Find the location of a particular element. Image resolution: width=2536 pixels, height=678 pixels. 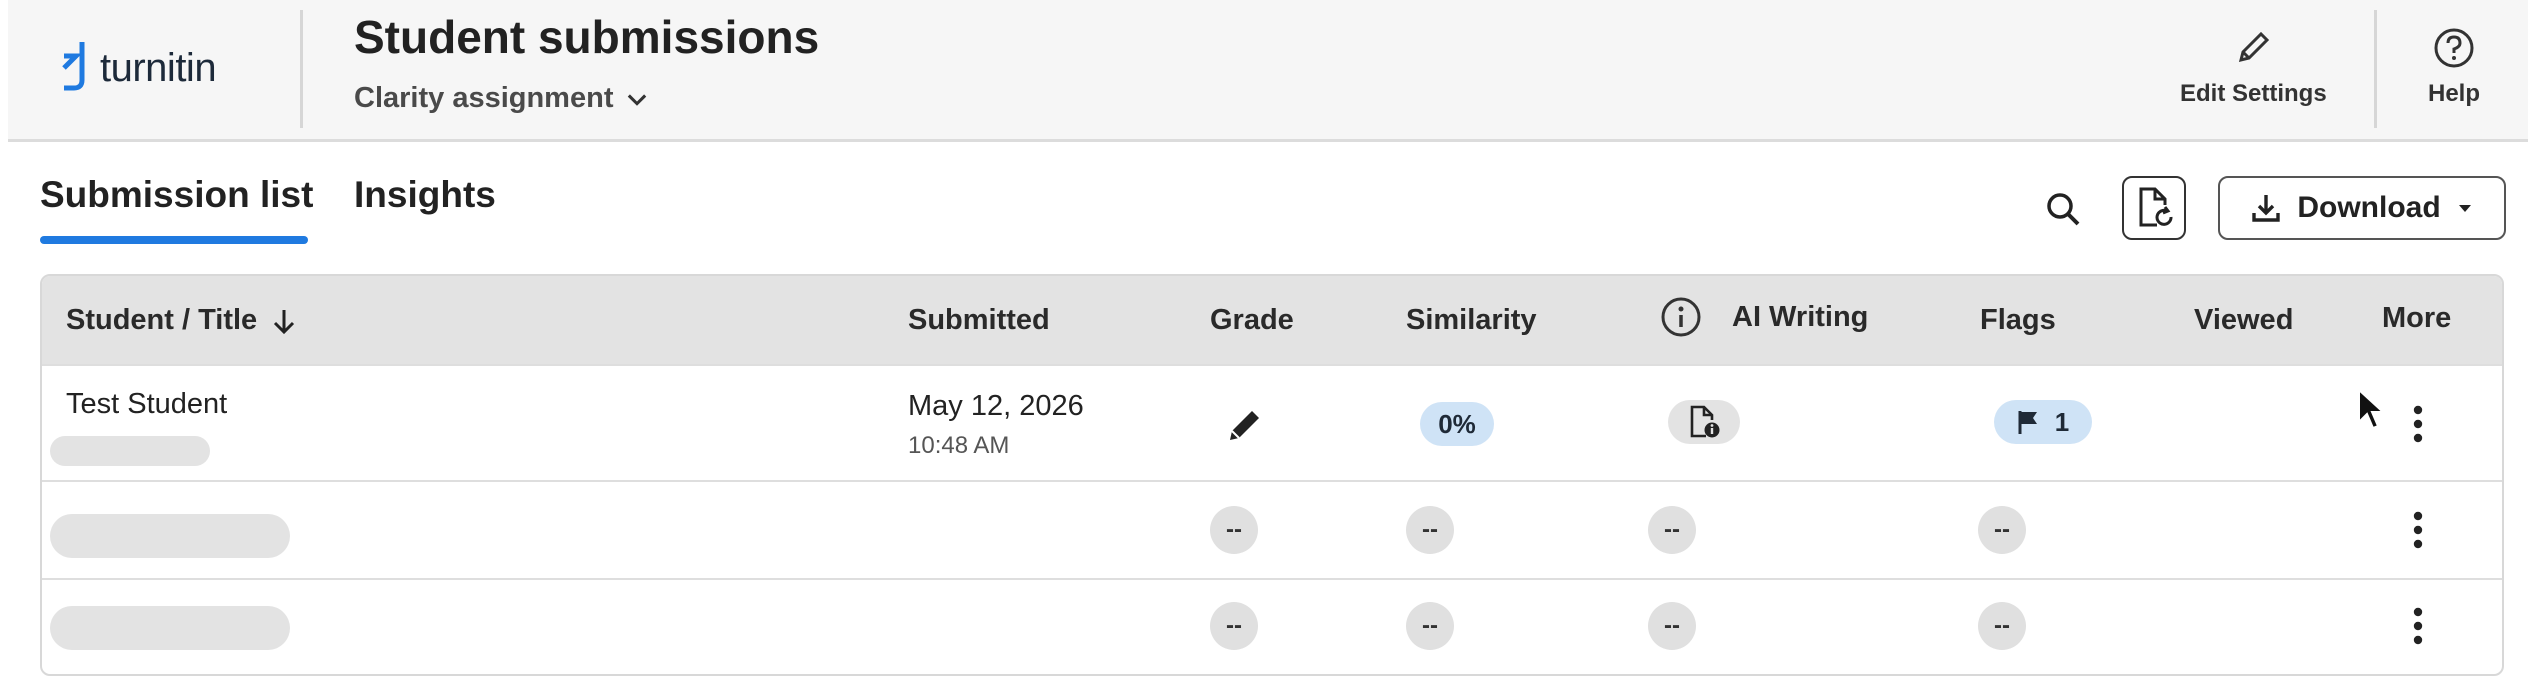

file-info-icon is located at coordinates (1705, 421).